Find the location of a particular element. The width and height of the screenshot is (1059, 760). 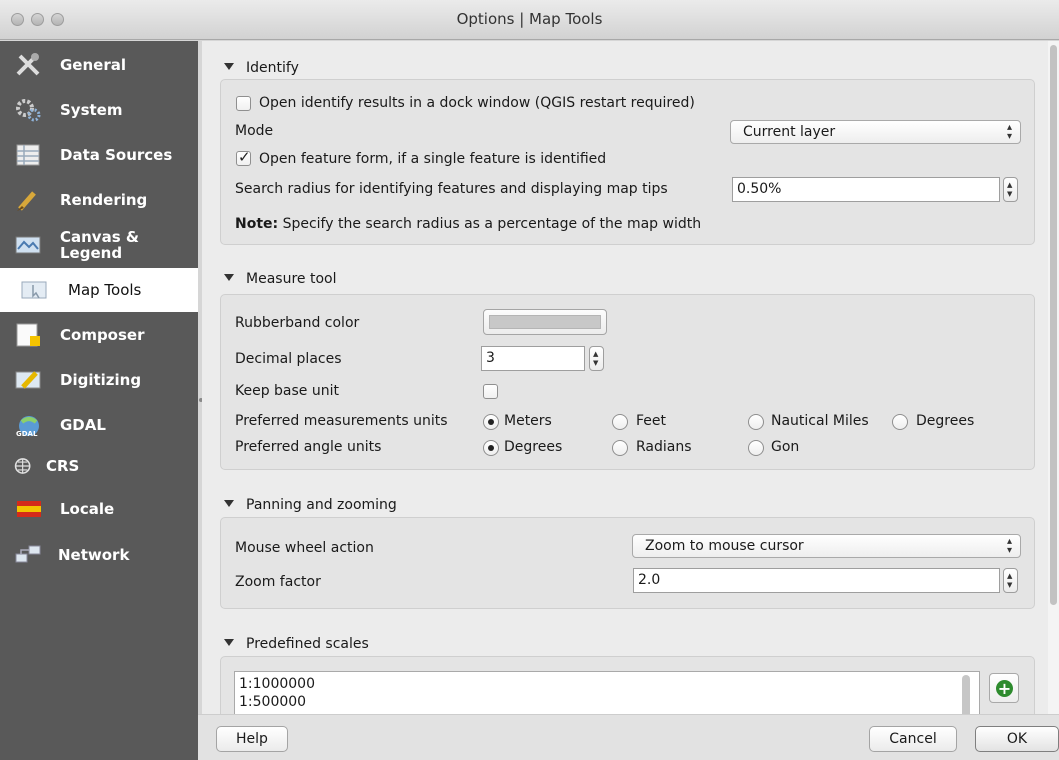

scales-section-header: Predefined scales is located at coordinates (296, 645).